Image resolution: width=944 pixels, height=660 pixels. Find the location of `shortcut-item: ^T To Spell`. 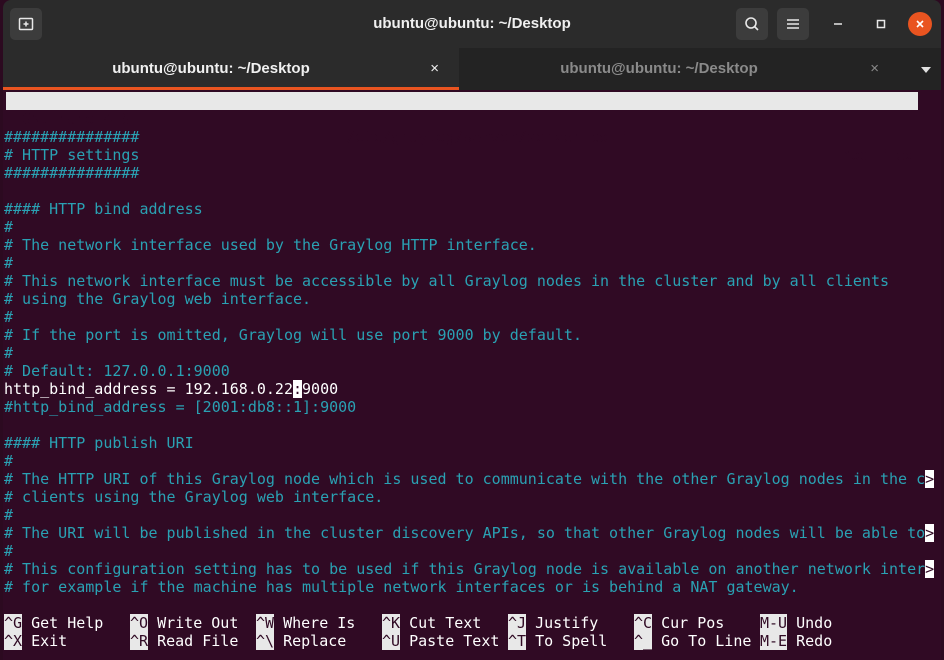

shortcut-item: ^T To Spell is located at coordinates (557, 641).